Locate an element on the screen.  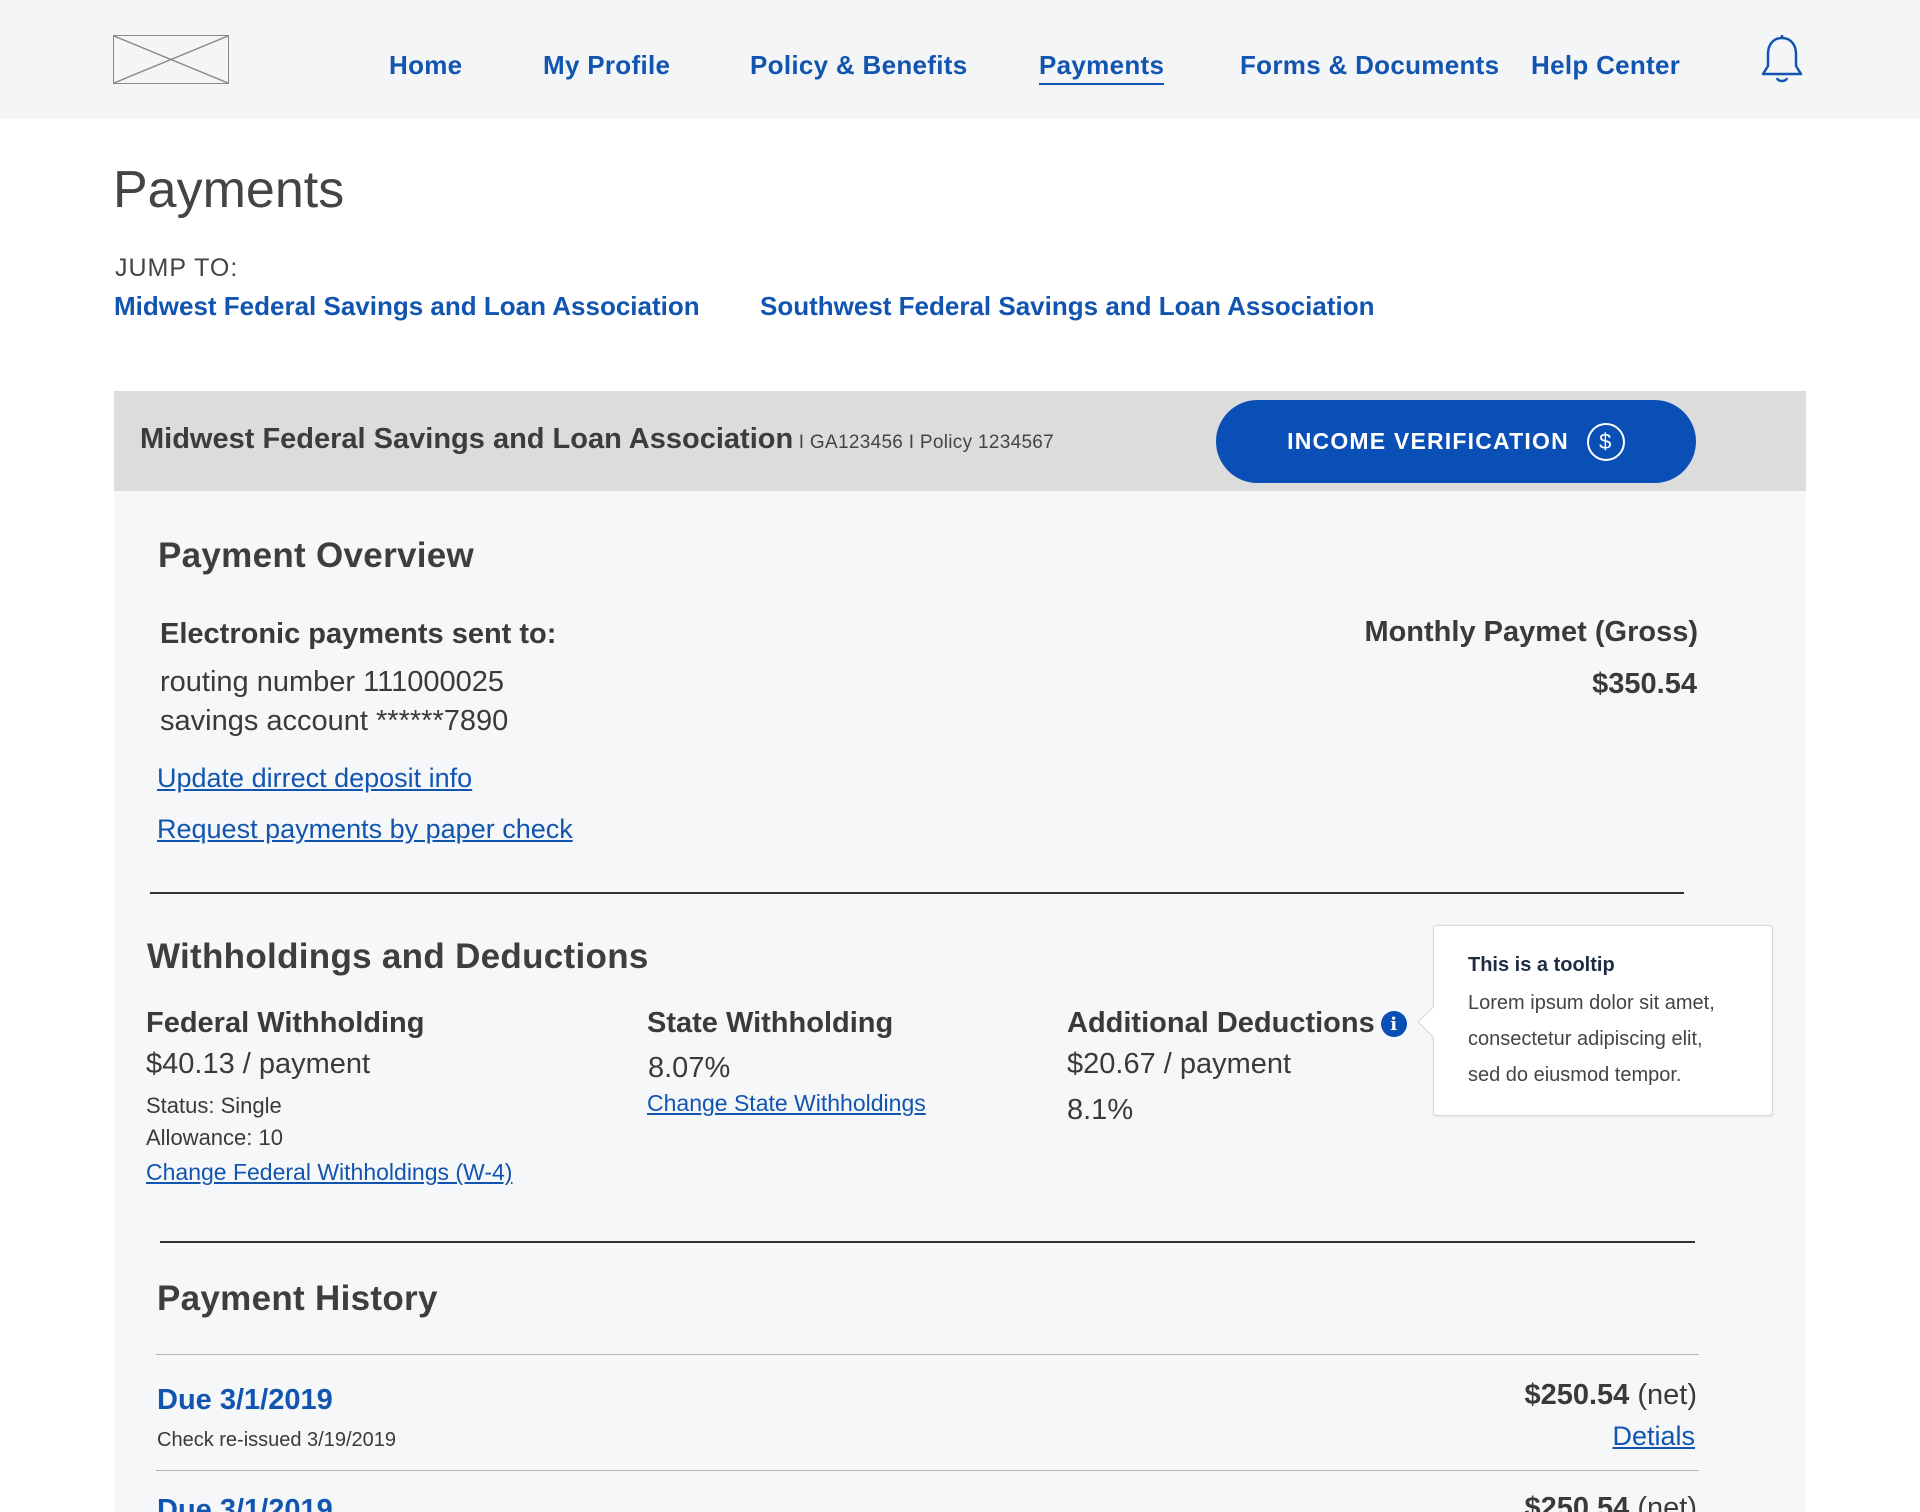
federal-status: Status: Single is located at coordinates (214, 1105).